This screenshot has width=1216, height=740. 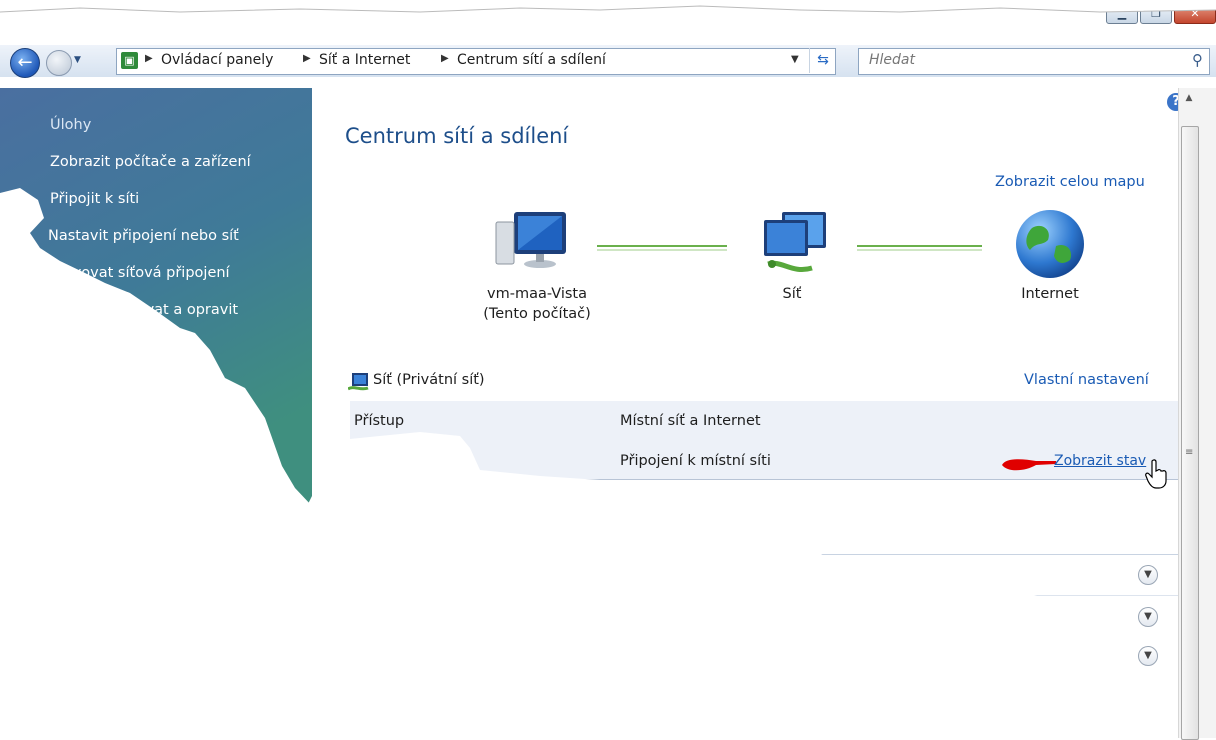 I want to click on row-divider, so click(x=895, y=595).